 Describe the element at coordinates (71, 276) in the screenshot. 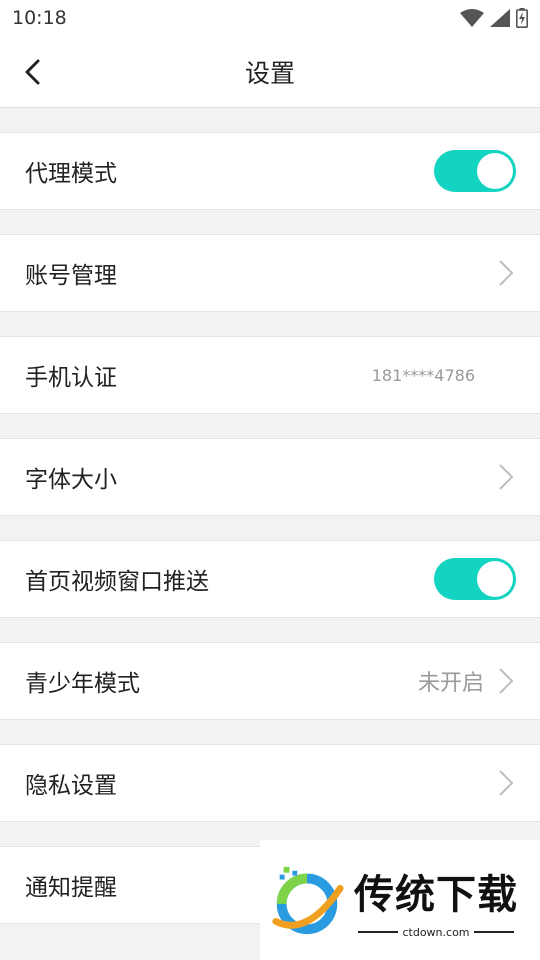

I see `setting-label: 账号管理` at that location.